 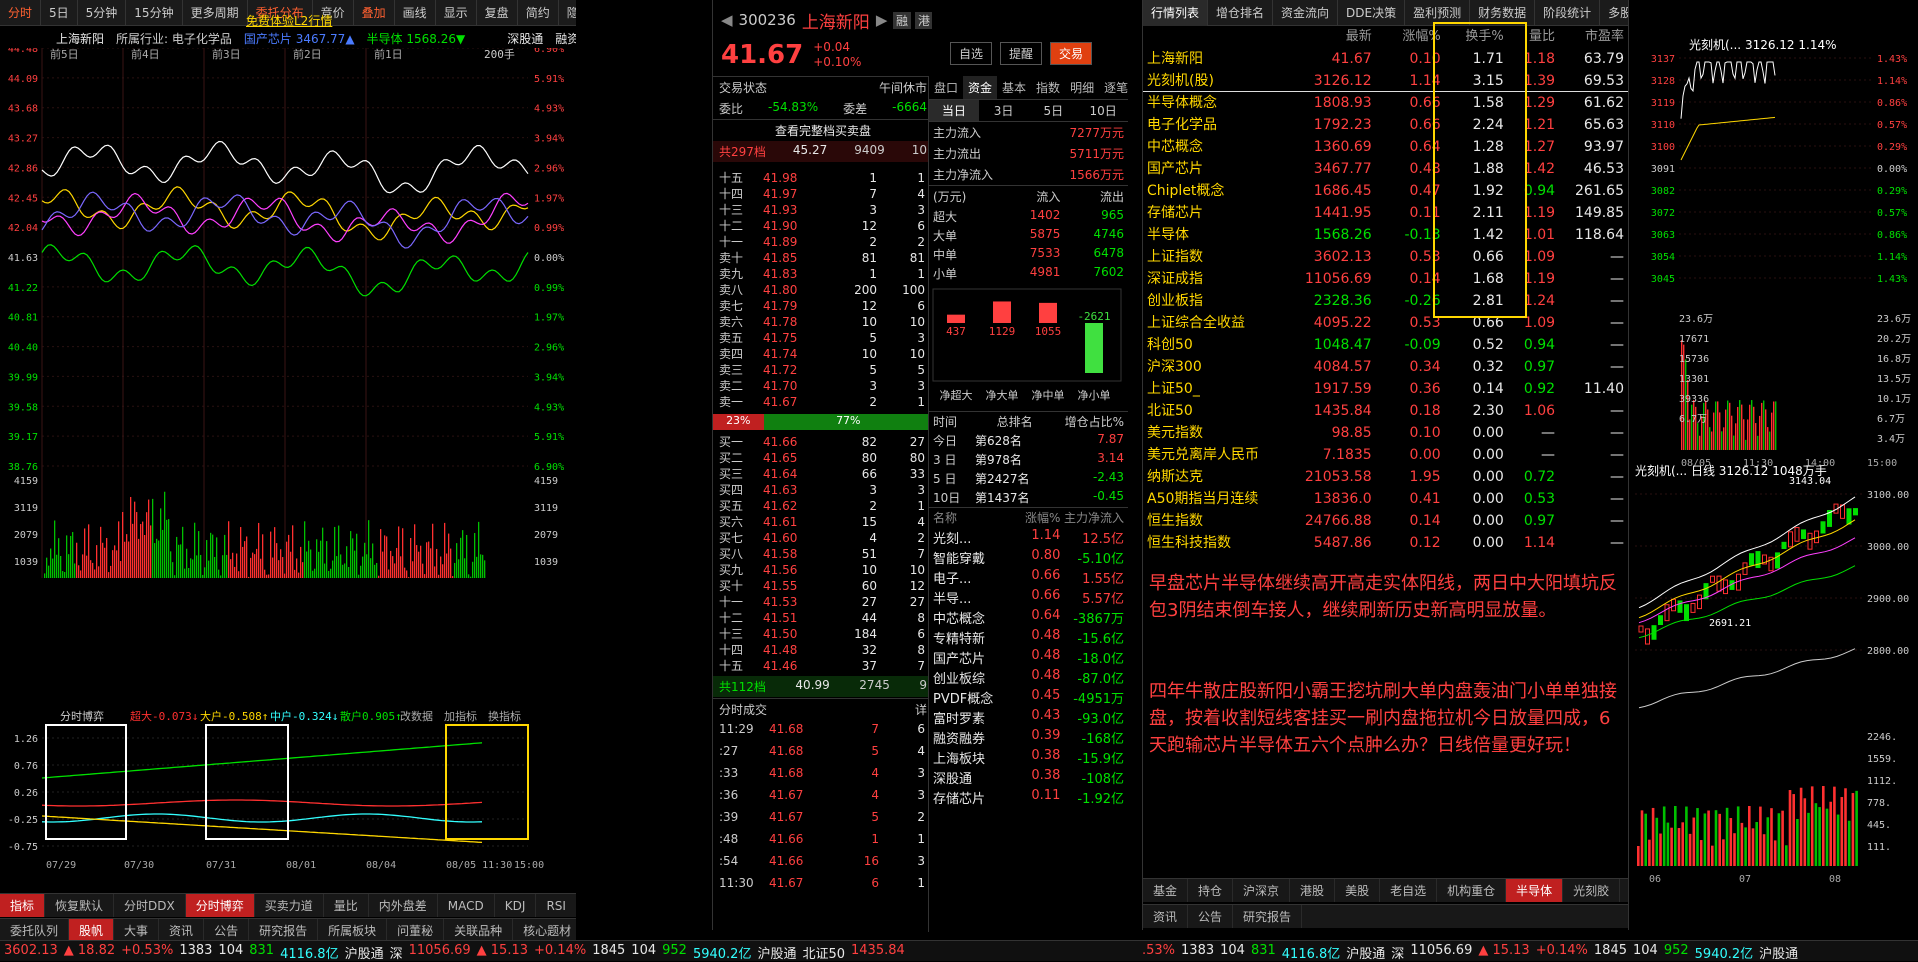 I want to click on asks-row: 卖四 41.74 10 10, so click(x=822, y=354).